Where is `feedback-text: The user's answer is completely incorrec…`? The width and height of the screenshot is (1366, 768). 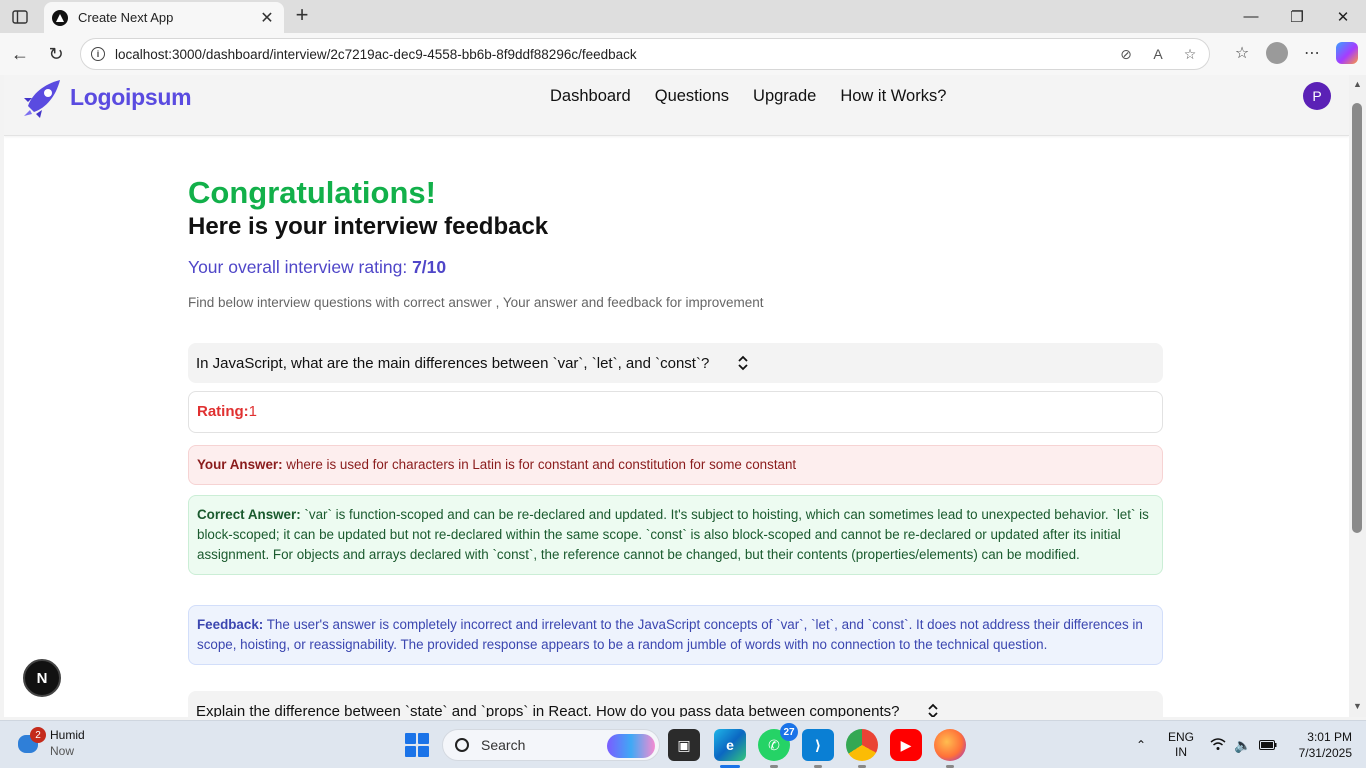
feedback-text: The user's answer is completely incorrec… is located at coordinates (670, 634).